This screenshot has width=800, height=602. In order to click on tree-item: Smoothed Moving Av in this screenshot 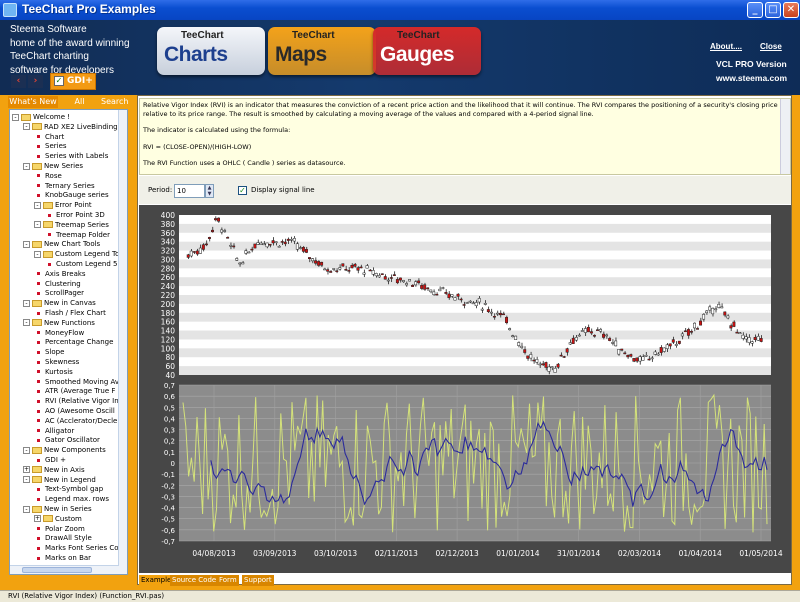, I will do `click(76, 382)`.